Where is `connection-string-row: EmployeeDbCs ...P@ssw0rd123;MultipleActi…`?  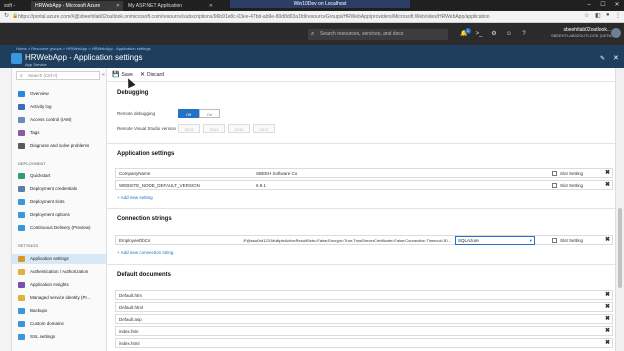 connection-string-row: EmployeeDbCs ...P@ssw0rd123;MultipleActi… is located at coordinates (364, 240).